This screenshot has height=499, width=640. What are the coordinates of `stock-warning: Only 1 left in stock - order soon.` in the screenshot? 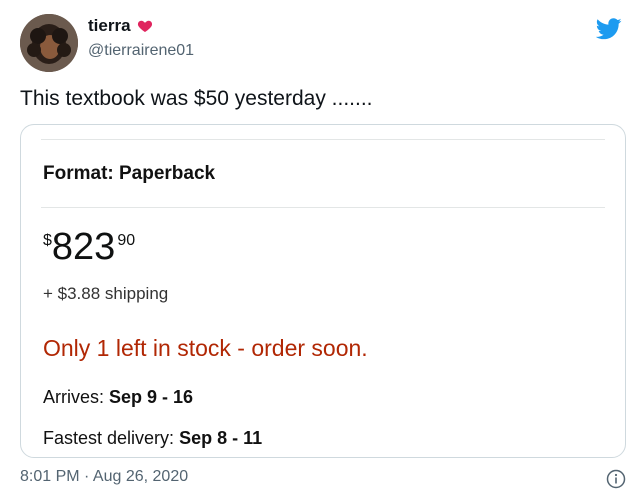 It's located at (205, 348).